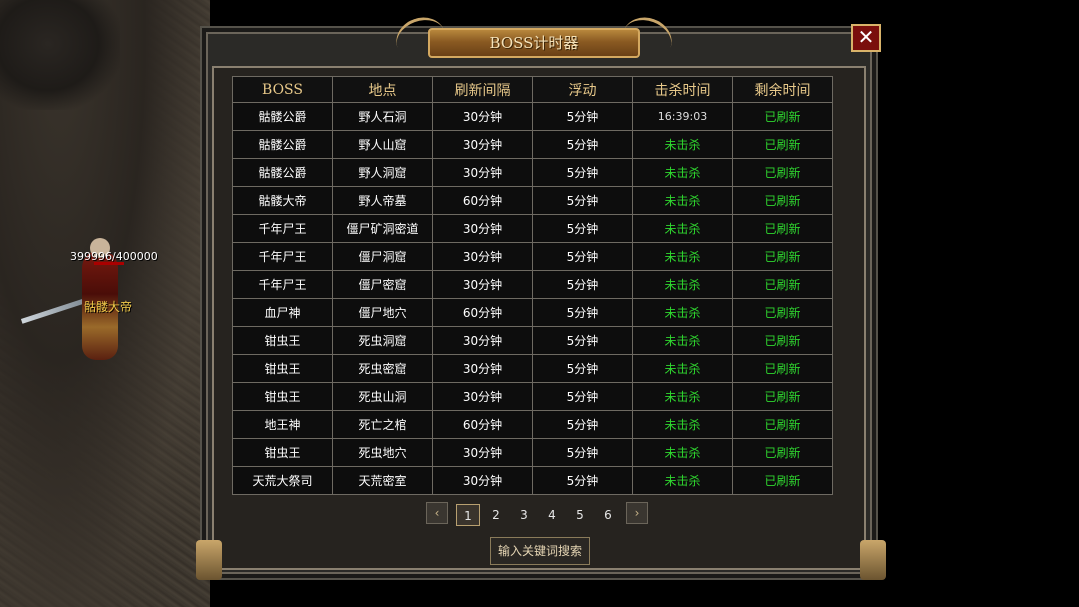 This screenshot has height=607, width=1079. I want to click on page-5-button: 5, so click(580, 515).